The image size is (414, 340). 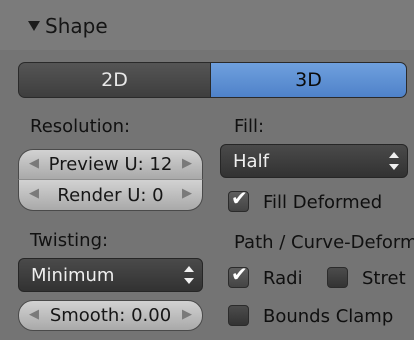 What do you see at coordinates (69, 240) in the screenshot?
I see `twisting-label: Twisting:` at bounding box center [69, 240].